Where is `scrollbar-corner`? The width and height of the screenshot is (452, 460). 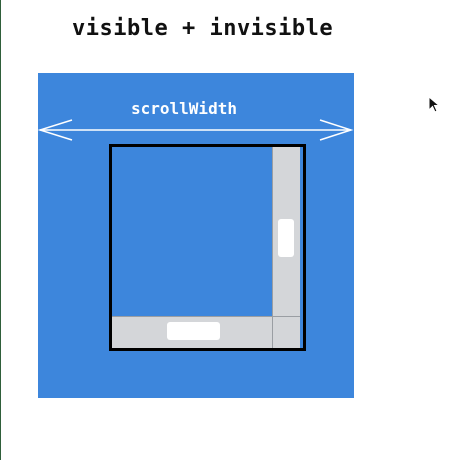 scrollbar-corner is located at coordinates (286, 332).